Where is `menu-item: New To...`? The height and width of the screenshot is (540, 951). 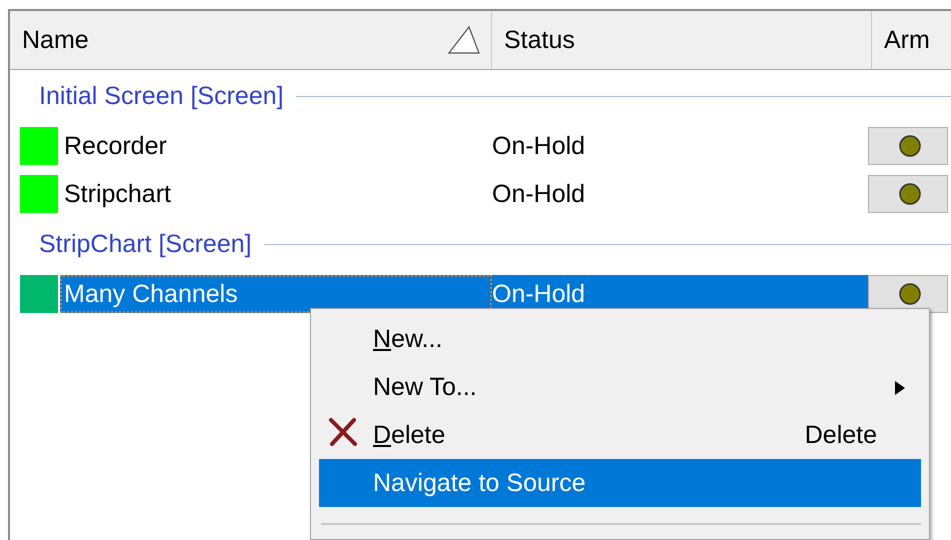
menu-item: New To... is located at coordinates (620, 387).